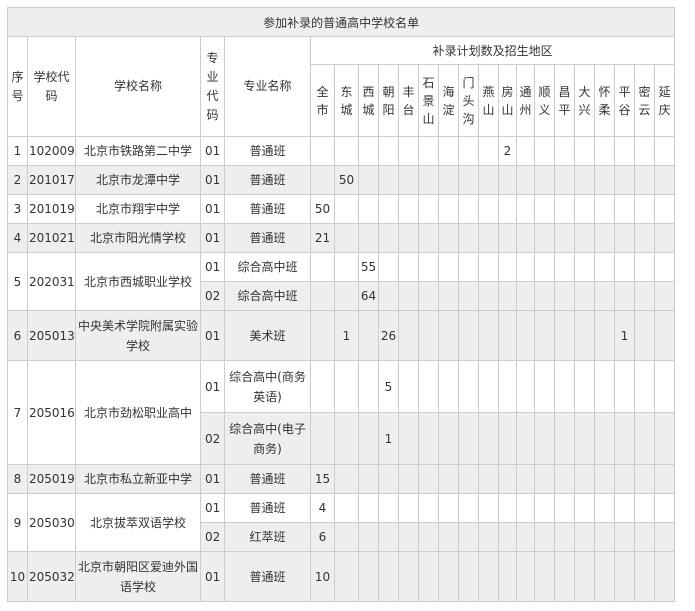 The image size is (695, 611). I want to click on school-name: 中央美术学院附属实验学校, so click(138, 335).